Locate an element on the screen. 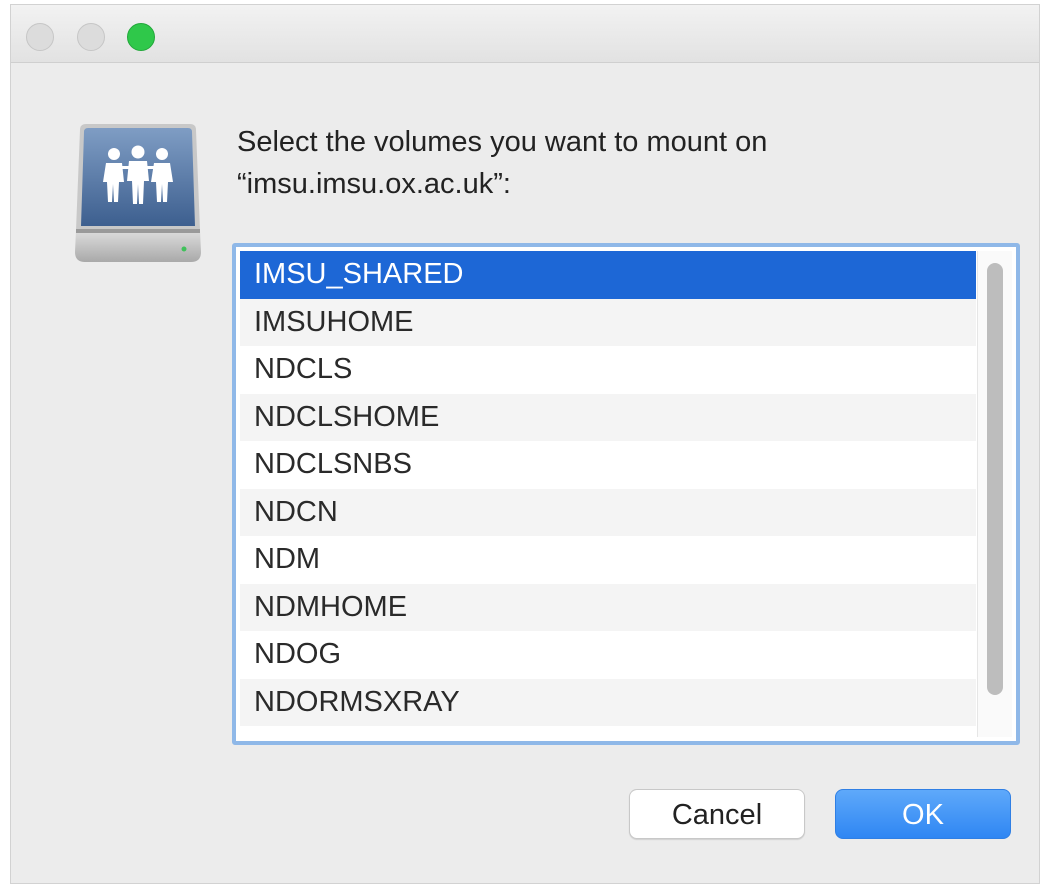  volume-item-ndcn: NDCN is located at coordinates (608, 512).